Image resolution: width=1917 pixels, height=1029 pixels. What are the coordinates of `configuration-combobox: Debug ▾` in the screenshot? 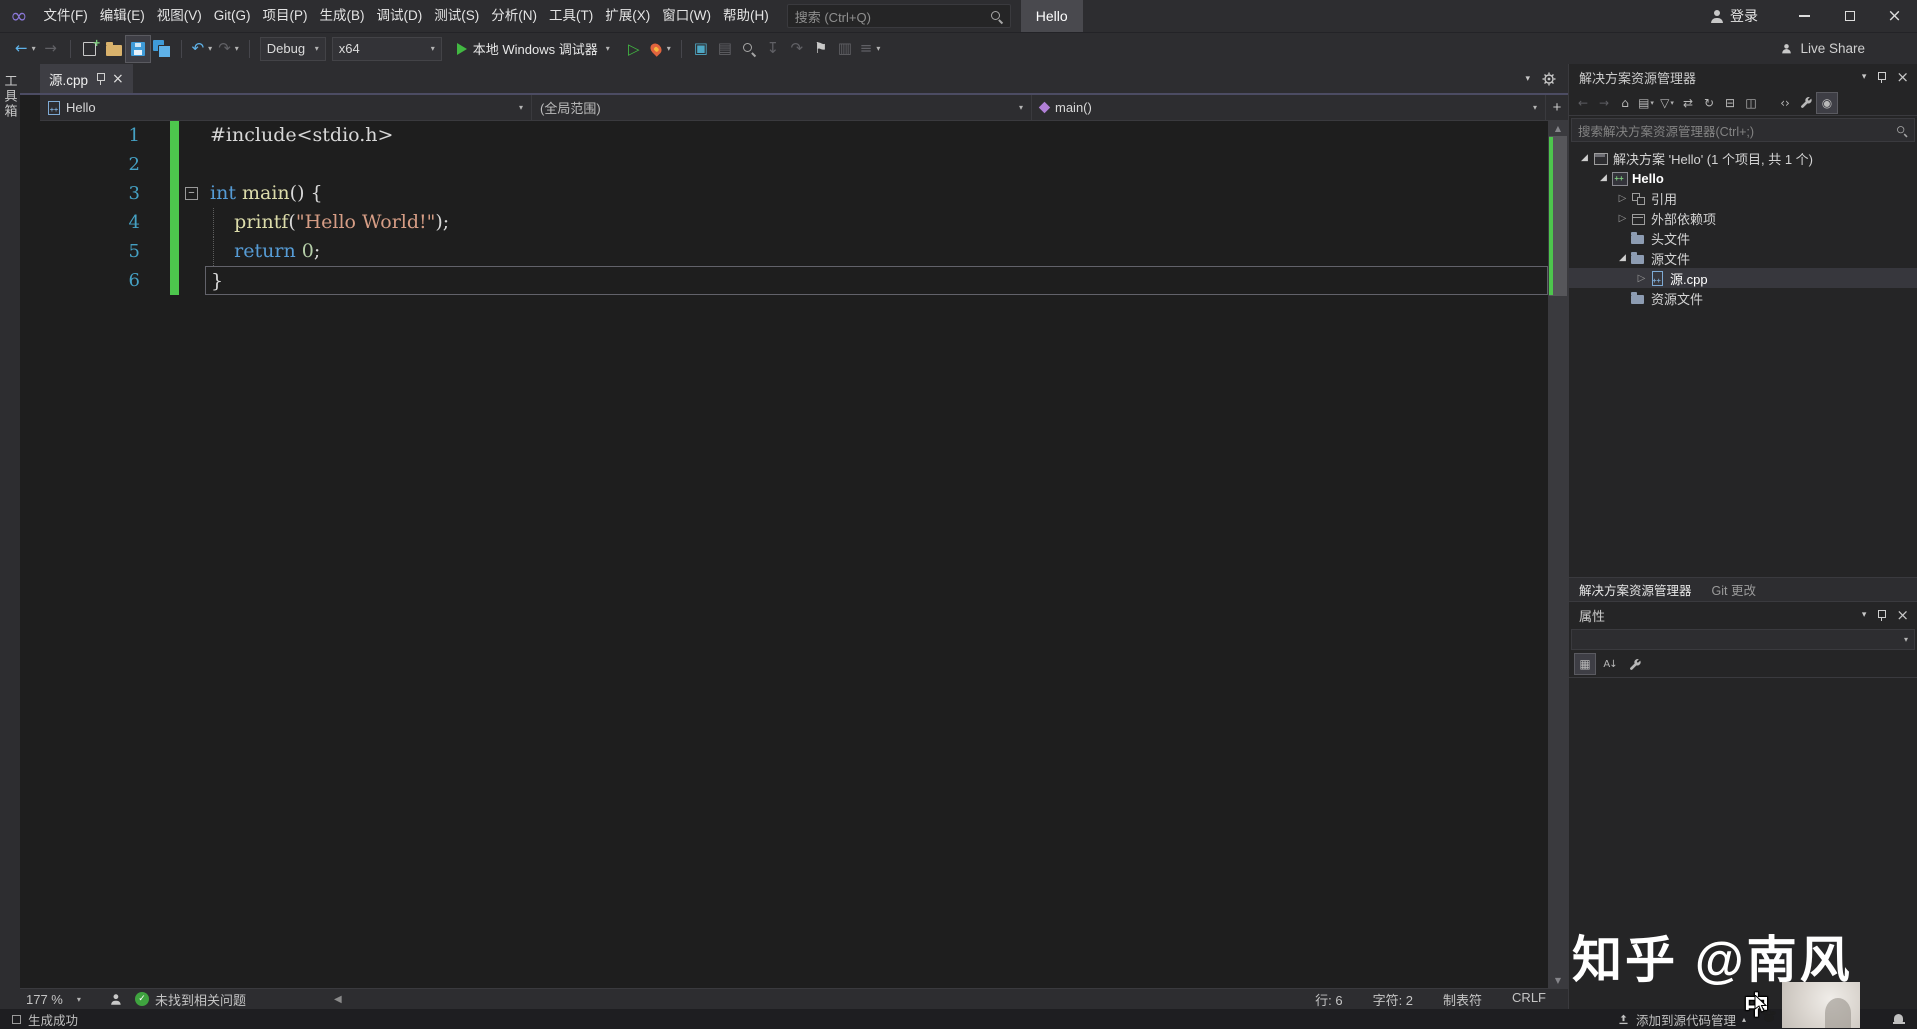 It's located at (292, 48).